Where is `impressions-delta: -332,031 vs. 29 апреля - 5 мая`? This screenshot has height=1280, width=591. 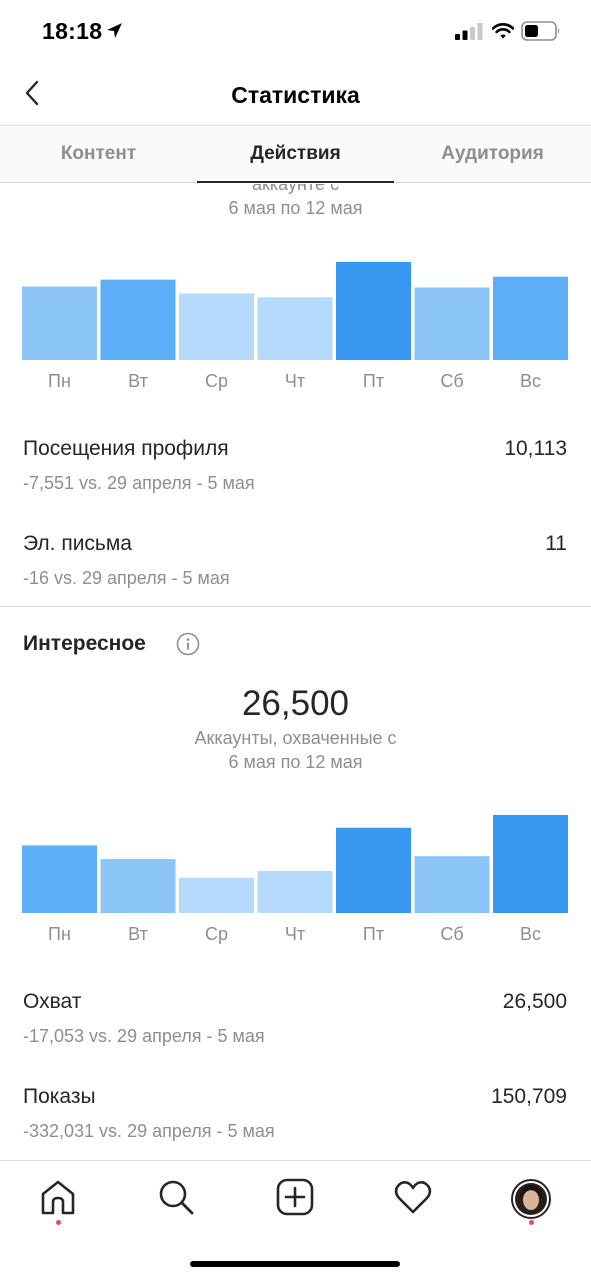 impressions-delta: -332,031 vs. 29 апреля - 5 мая is located at coordinates (149, 1131).